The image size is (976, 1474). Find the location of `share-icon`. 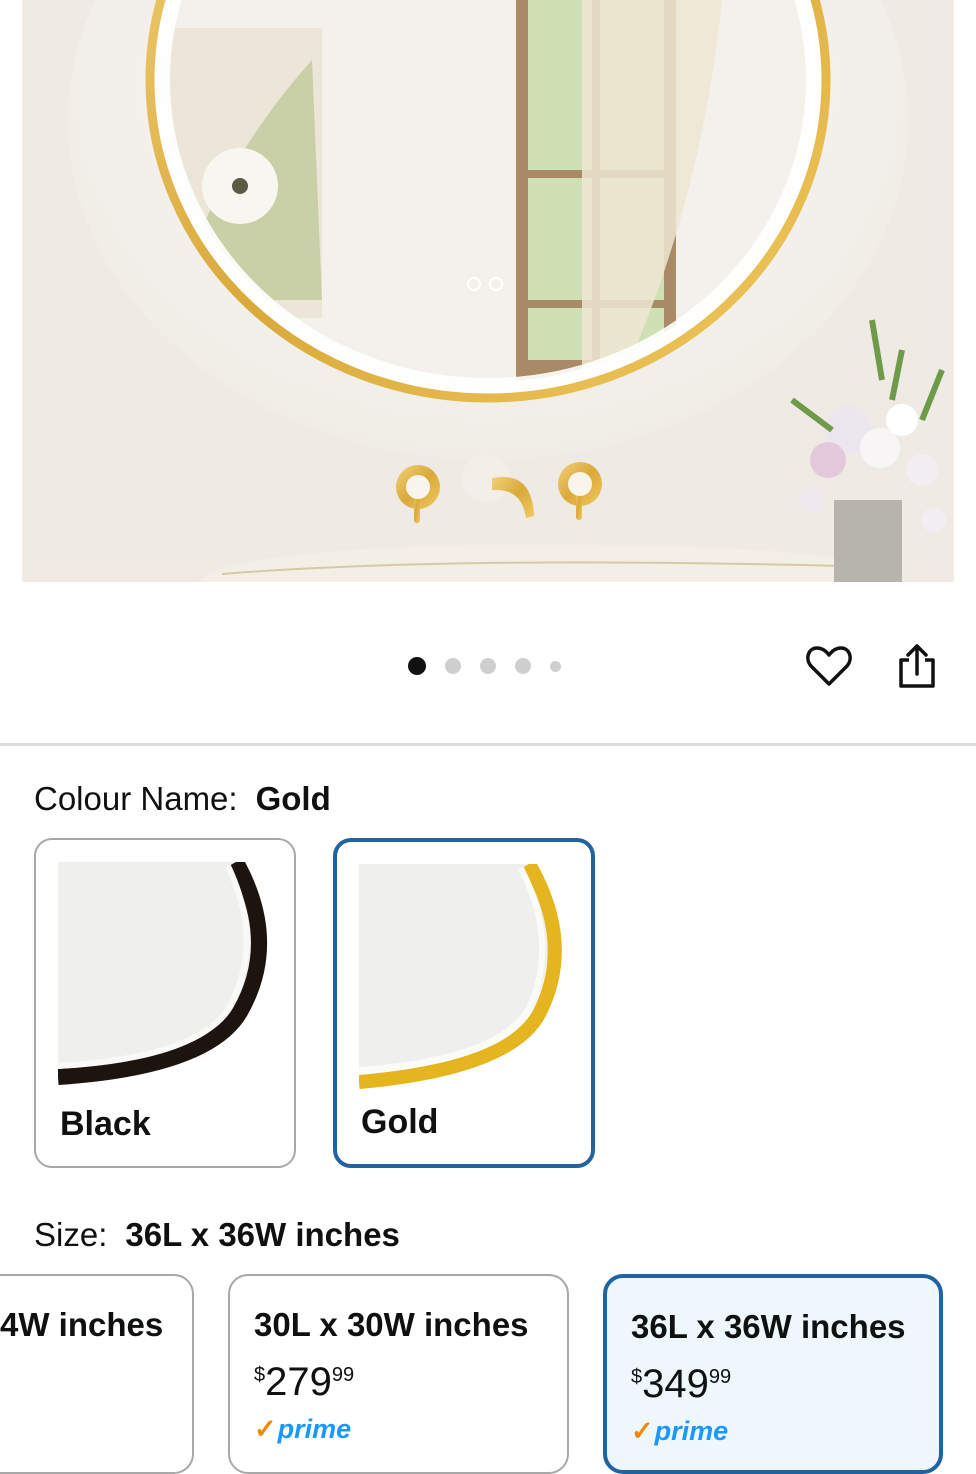

share-icon is located at coordinates (917, 666).